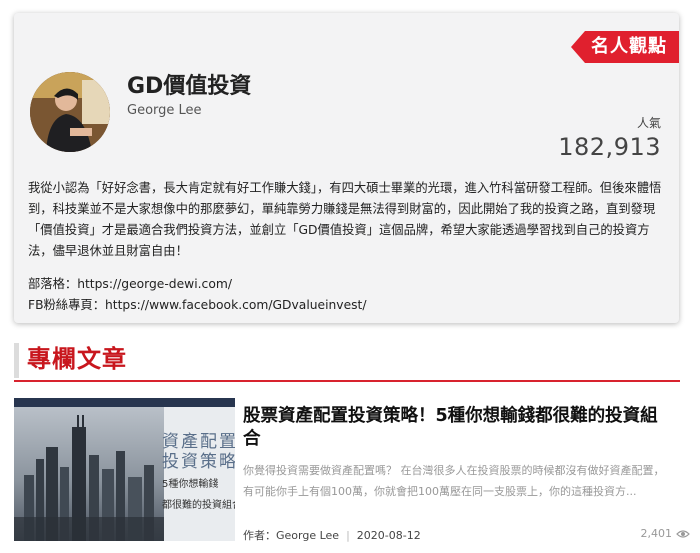  Describe the element at coordinates (625, 47) in the screenshot. I see `celebrity-badge: 名人觀點` at that location.